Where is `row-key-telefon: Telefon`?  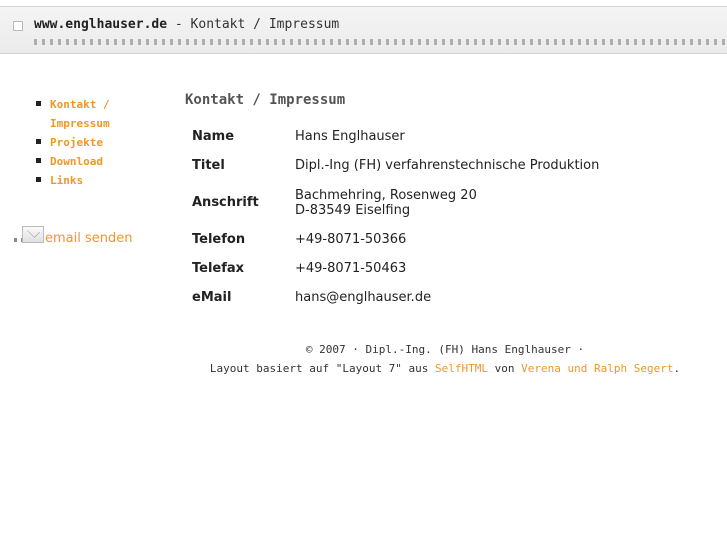
row-key-telefon: Telefon is located at coordinates (219, 239).